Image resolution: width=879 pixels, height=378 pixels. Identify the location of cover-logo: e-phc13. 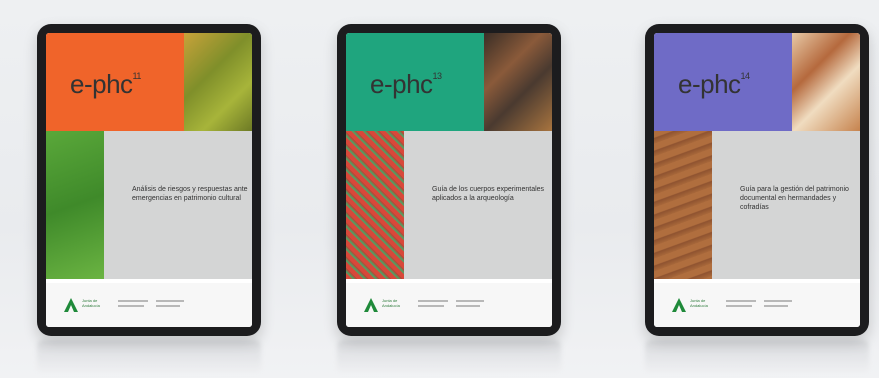
(406, 84).